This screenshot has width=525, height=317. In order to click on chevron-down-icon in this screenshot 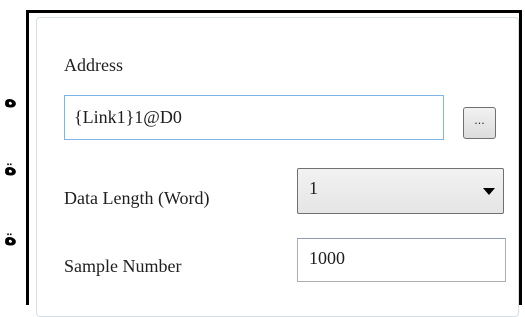, I will do `click(489, 191)`.